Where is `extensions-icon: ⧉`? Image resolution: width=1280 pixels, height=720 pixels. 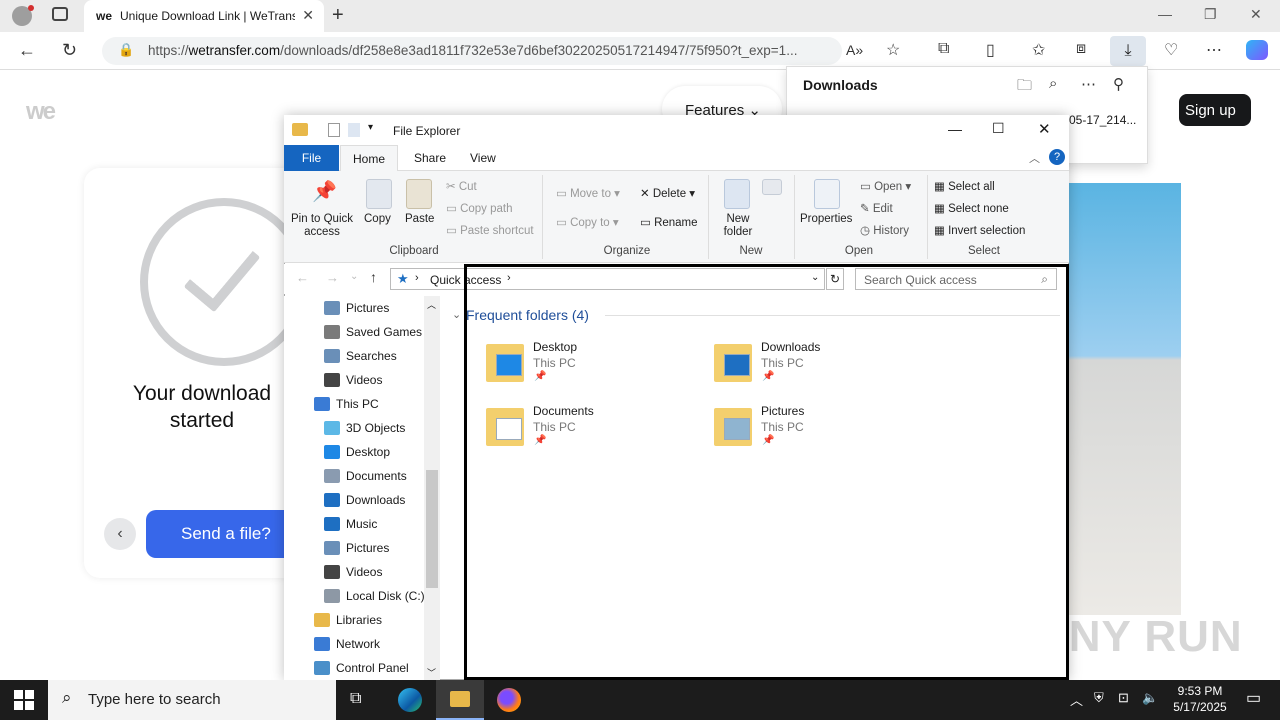
extensions-icon: ⧉ is located at coordinates (943, 49).